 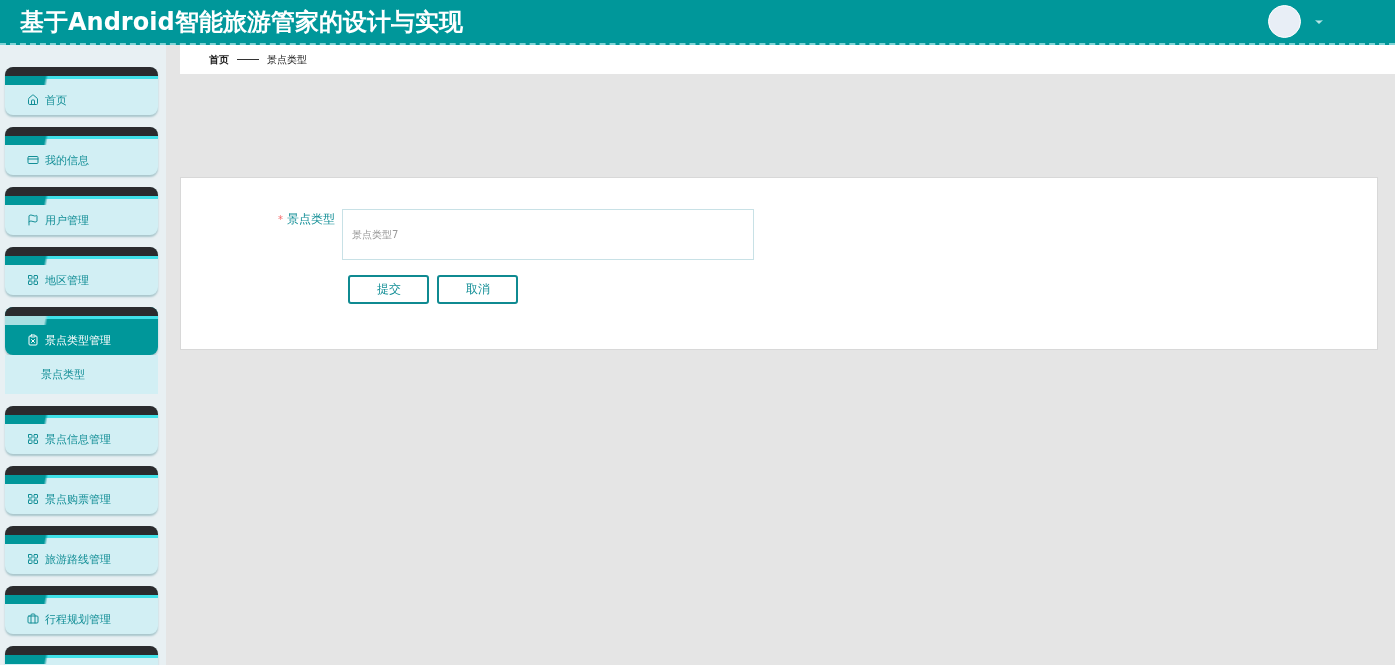 What do you see at coordinates (81, 610) in the screenshot?
I see `sidebar-item: 行程规划管理` at bounding box center [81, 610].